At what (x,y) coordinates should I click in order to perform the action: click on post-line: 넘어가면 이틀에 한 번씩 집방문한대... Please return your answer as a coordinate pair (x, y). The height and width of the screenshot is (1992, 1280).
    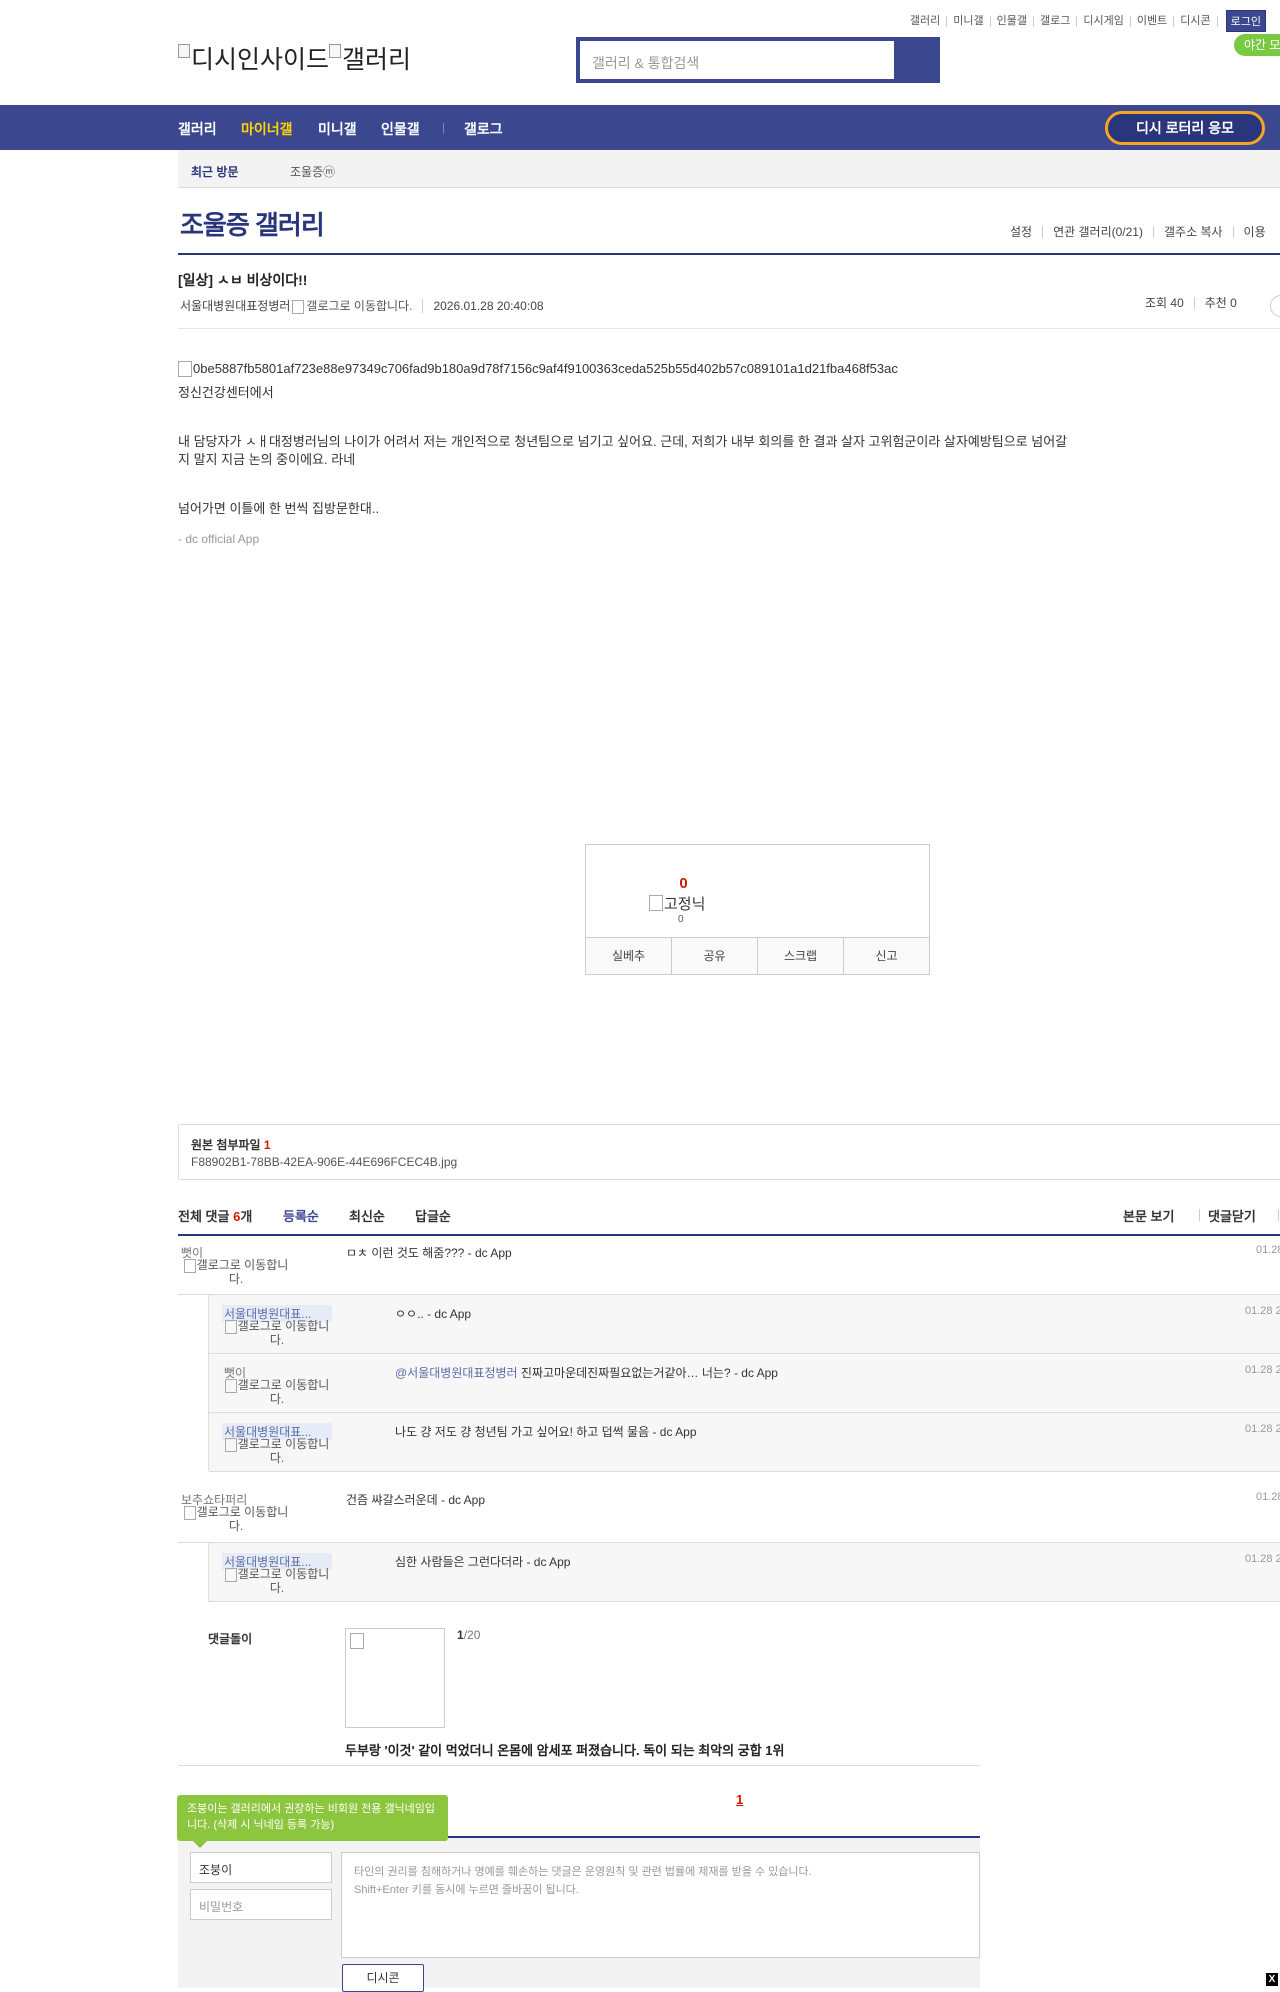
    Looking at the image, I should click on (279, 508).